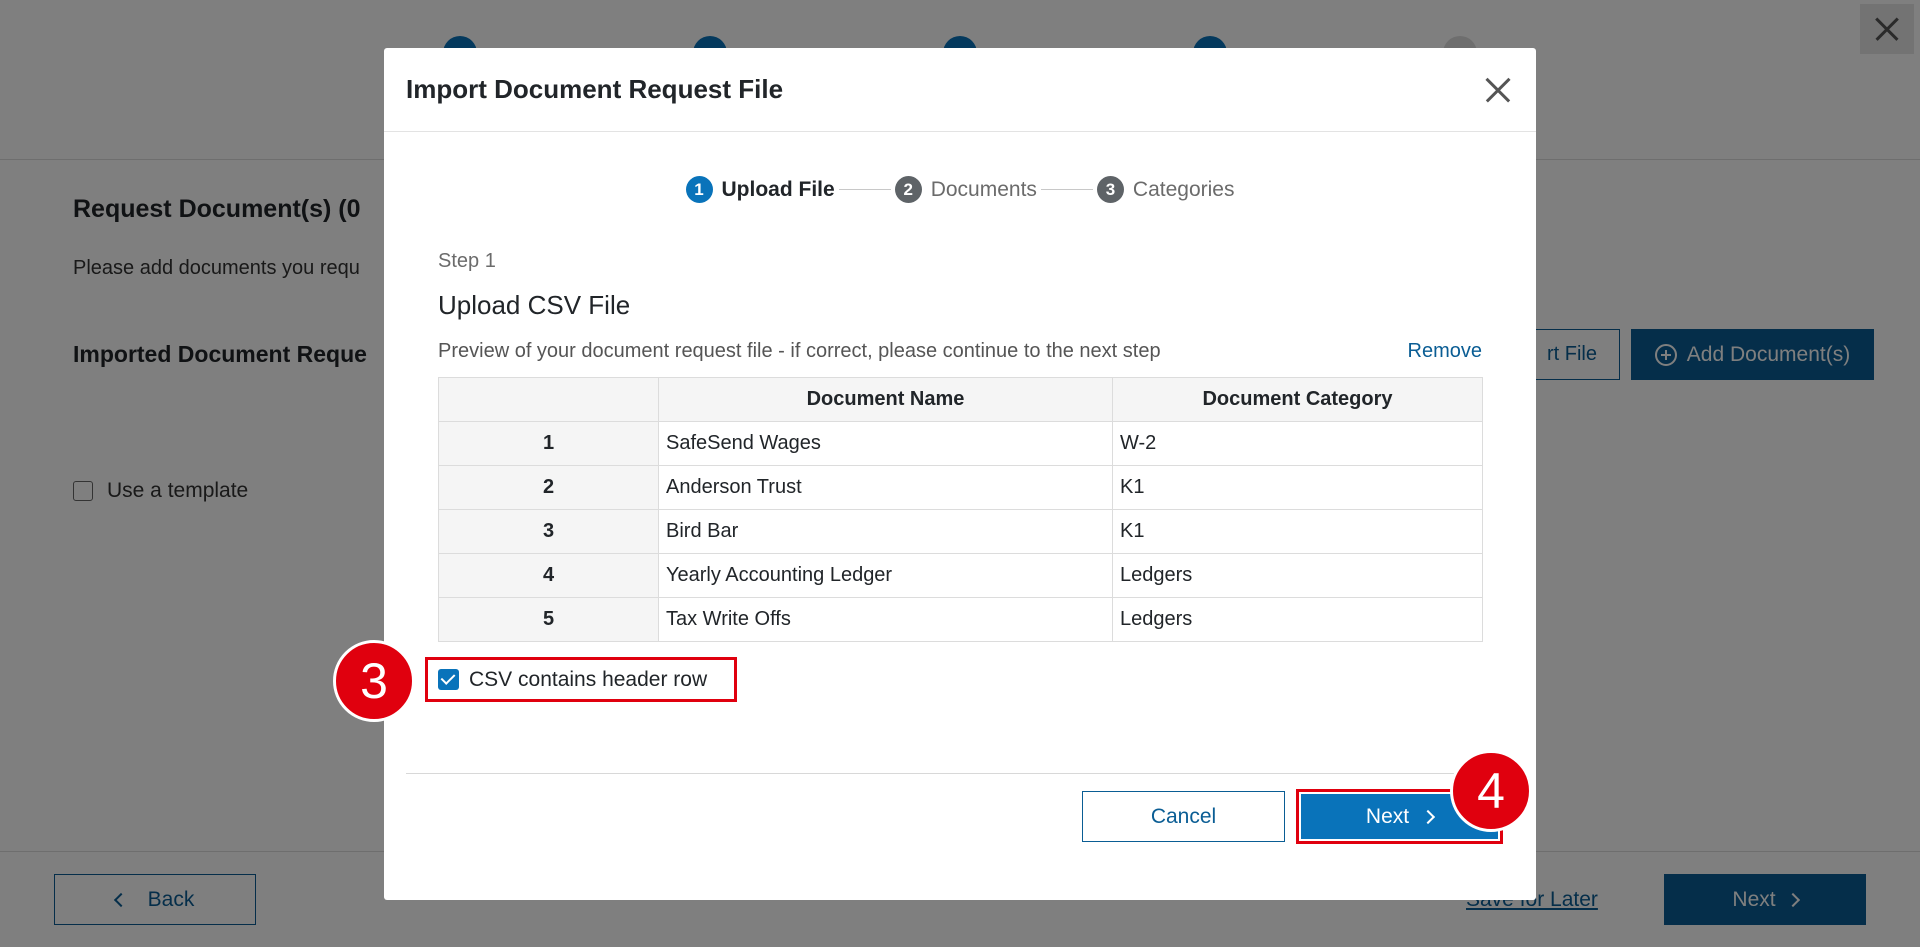  I want to click on document-name-cell: Anderson Trust, so click(885, 487).